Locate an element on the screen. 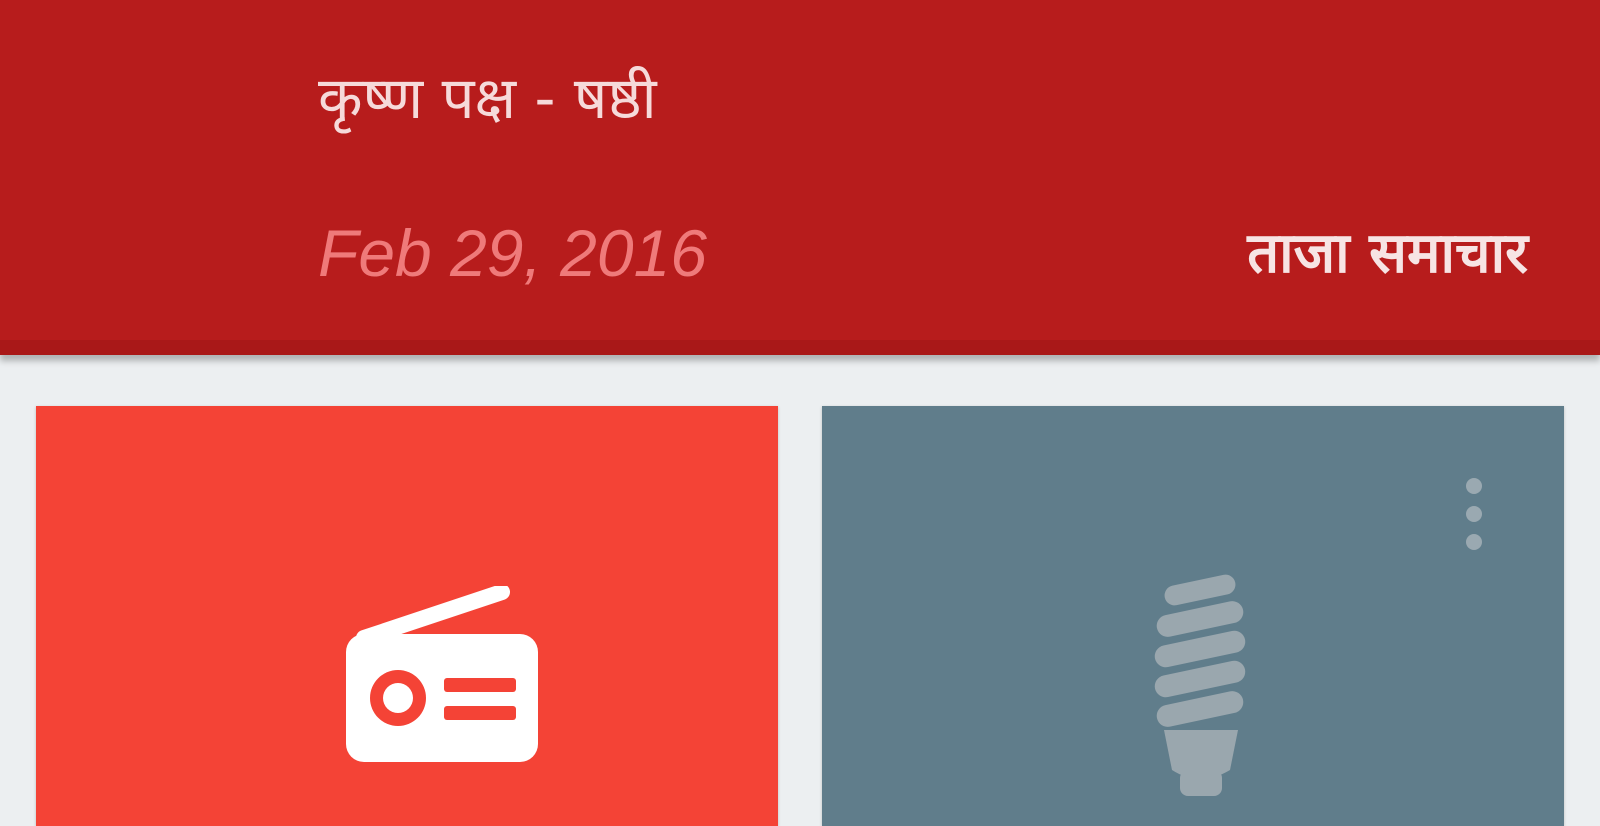 The height and width of the screenshot is (826, 1600). bulb-icon is located at coordinates (1200, 685).